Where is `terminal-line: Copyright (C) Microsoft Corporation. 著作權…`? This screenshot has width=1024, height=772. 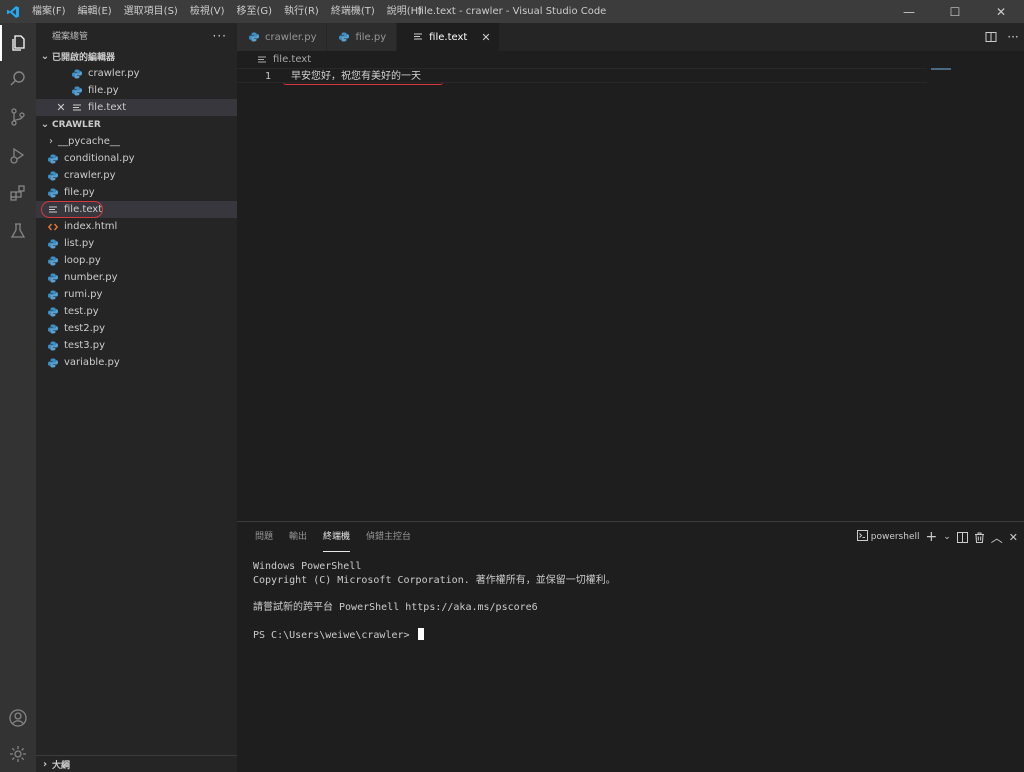
terminal-line: Copyright (C) Microsoft Corporation. 著作權… is located at coordinates (434, 580).